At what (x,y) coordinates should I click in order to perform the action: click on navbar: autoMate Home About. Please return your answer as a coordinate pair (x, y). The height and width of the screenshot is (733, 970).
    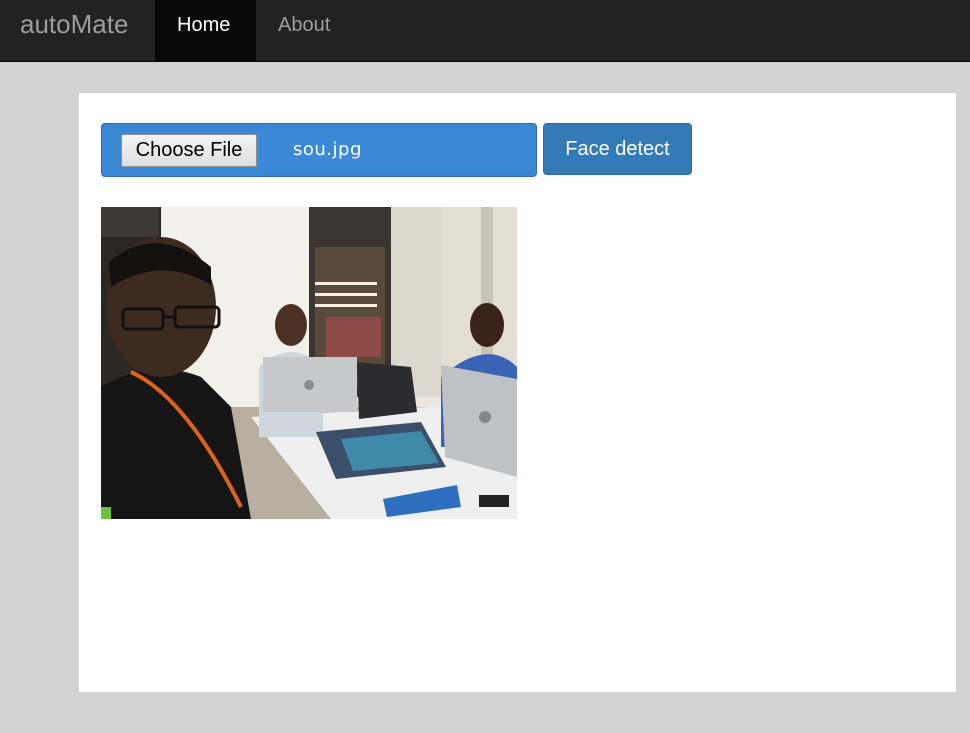
    Looking at the image, I should click on (485, 31).